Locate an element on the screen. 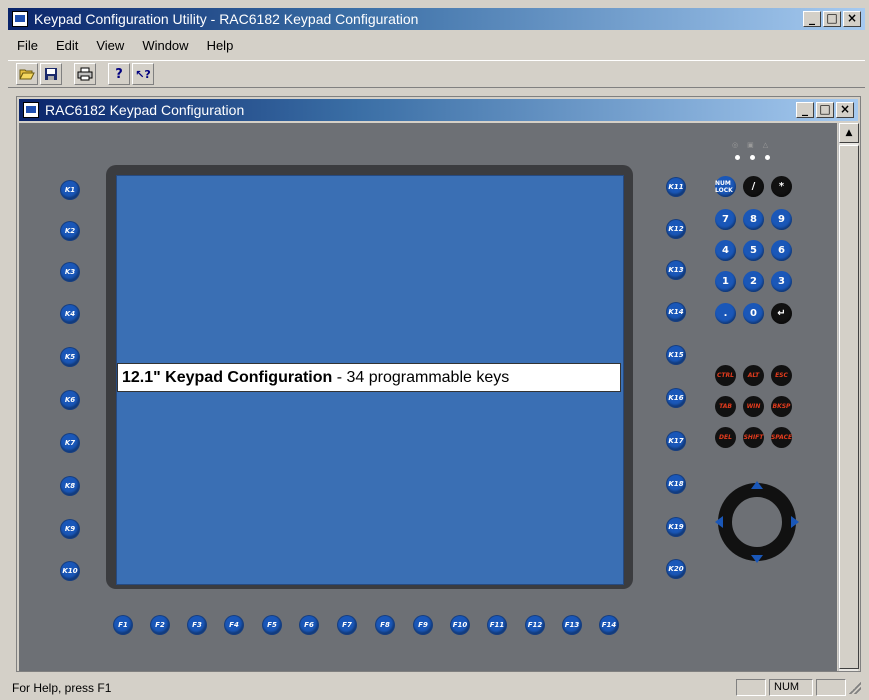  key-k1: K1 is located at coordinates (70, 190).